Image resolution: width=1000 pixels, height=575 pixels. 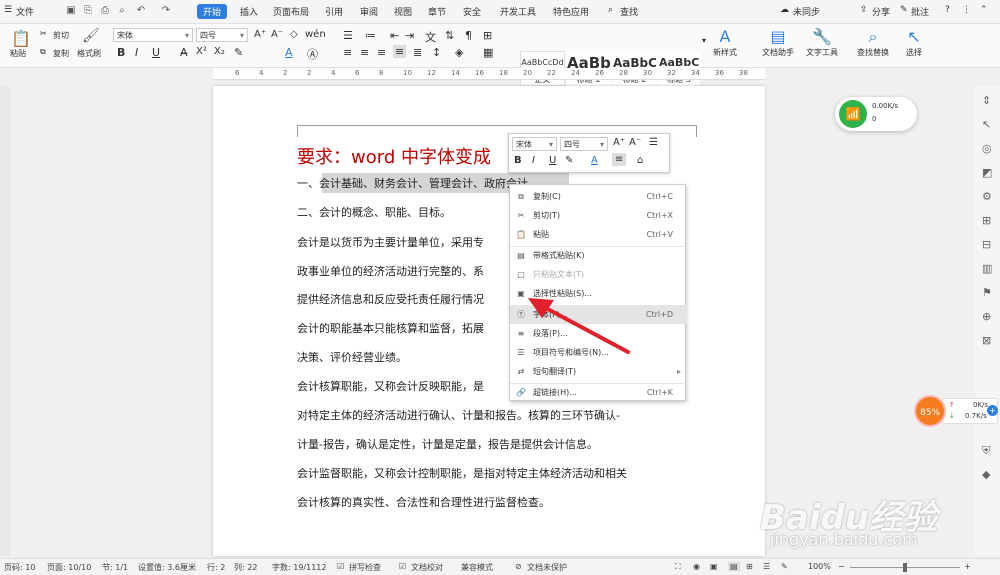 I want to click on status-col: 列: 22, so click(x=245, y=567).